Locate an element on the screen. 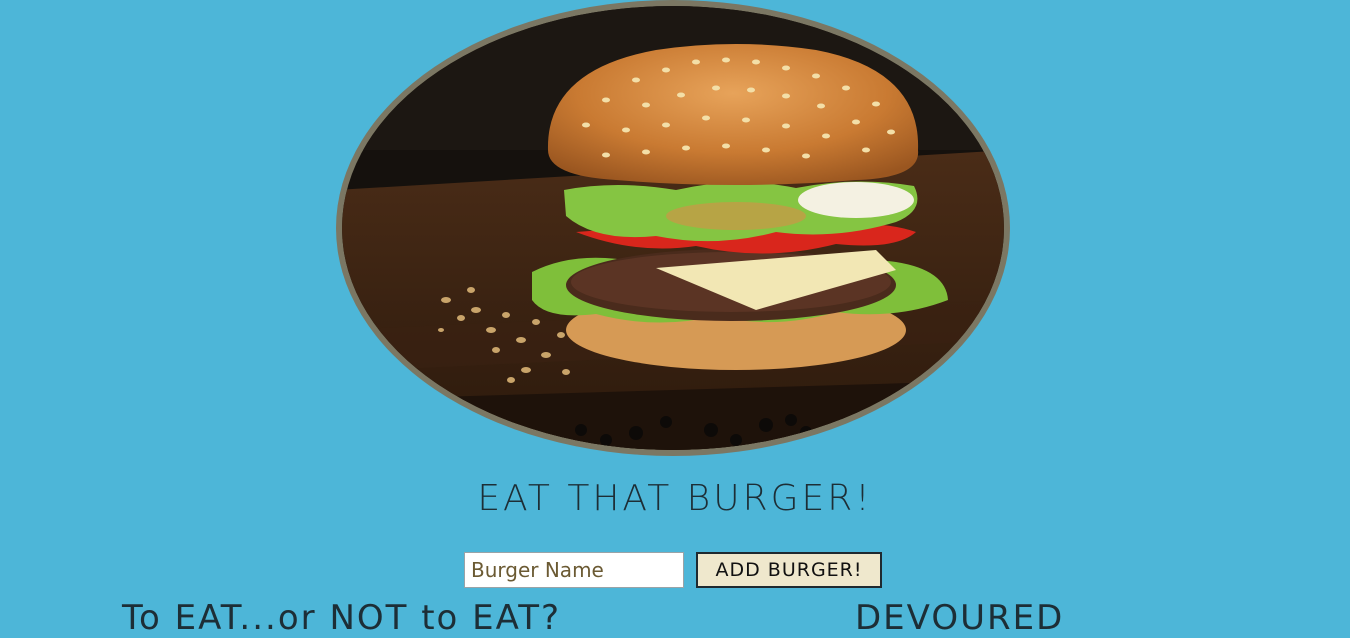 The image size is (1350, 638). add-burger-form: ADD BURGER! is located at coordinates (673, 570).